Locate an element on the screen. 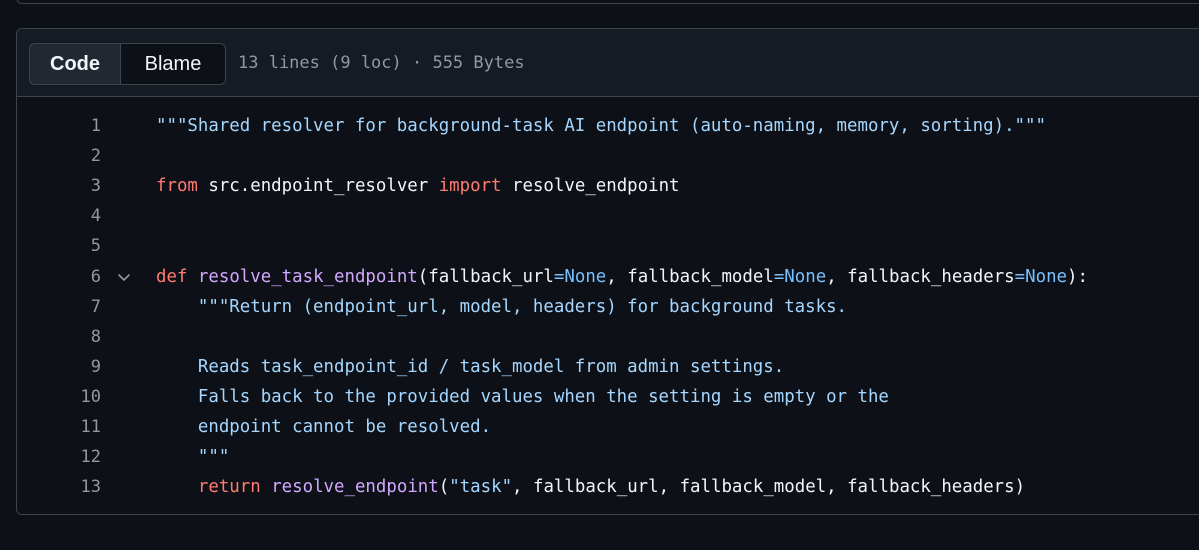 The height and width of the screenshot is (550, 1199). code-line: 4 is located at coordinates (607, 216).